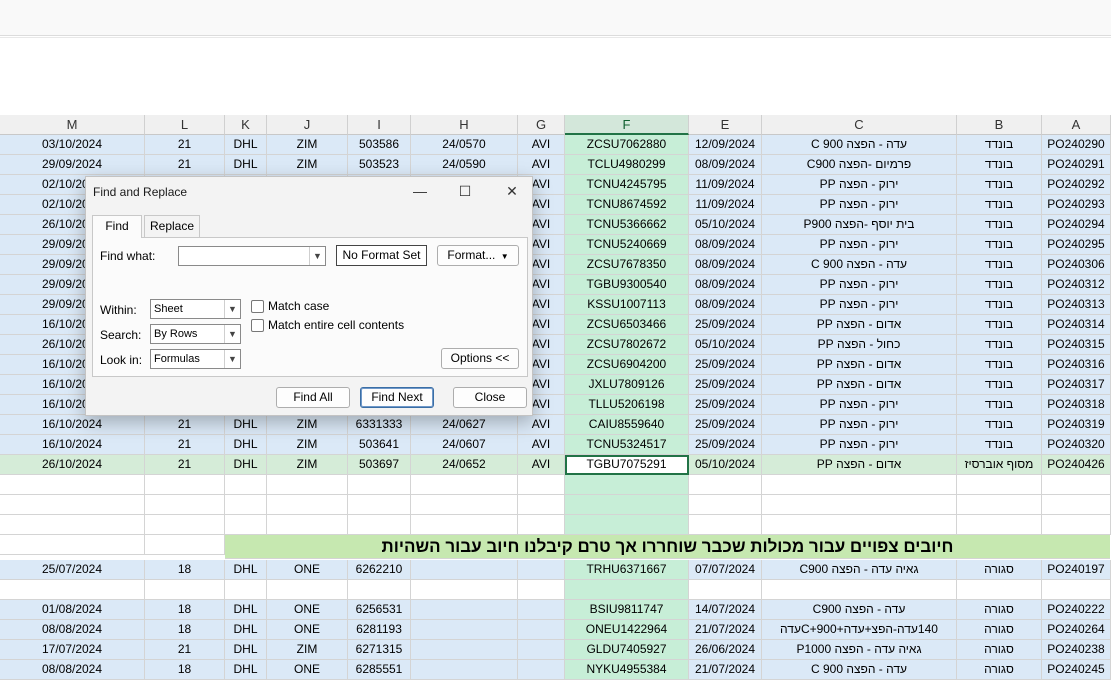 This screenshot has height=681, width=1111. Describe the element at coordinates (1076, 385) in the screenshot. I see `cell-a: PO240317` at that location.